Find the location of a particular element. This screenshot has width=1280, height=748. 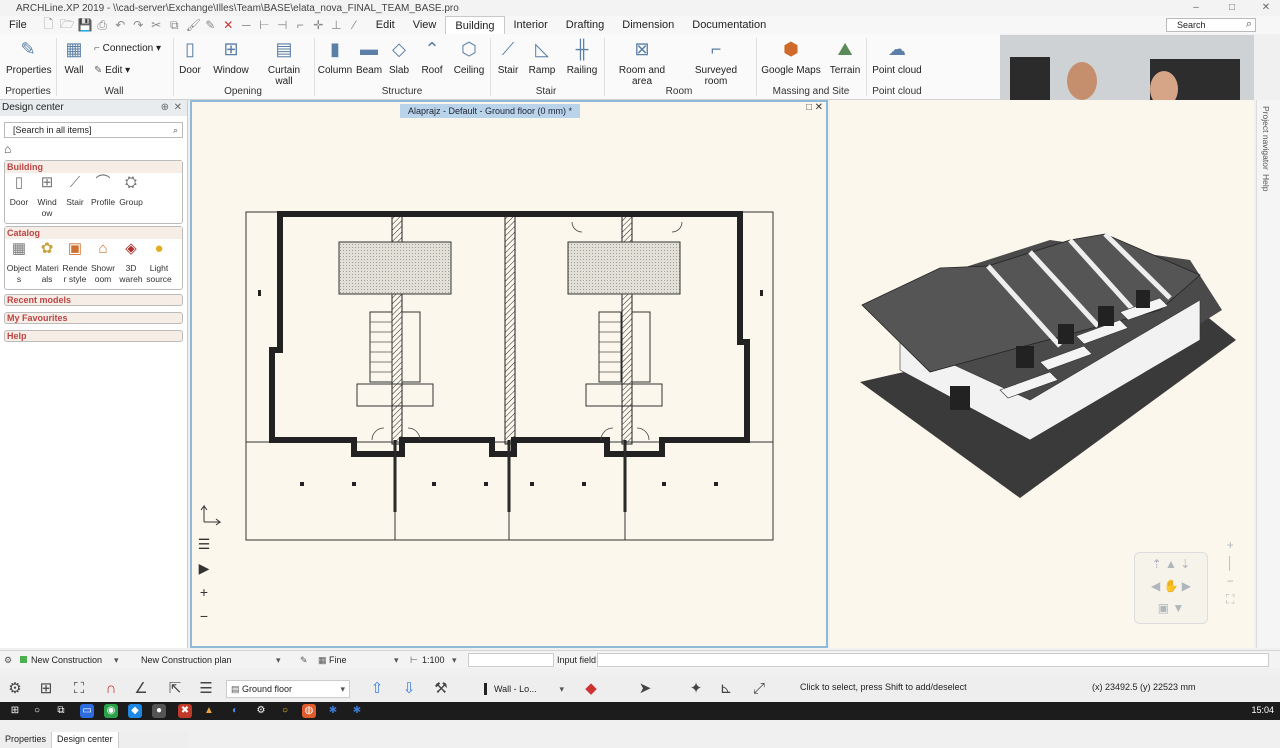

floor-dropdown: ▤ Ground floor ▾ is located at coordinates (288, 689).